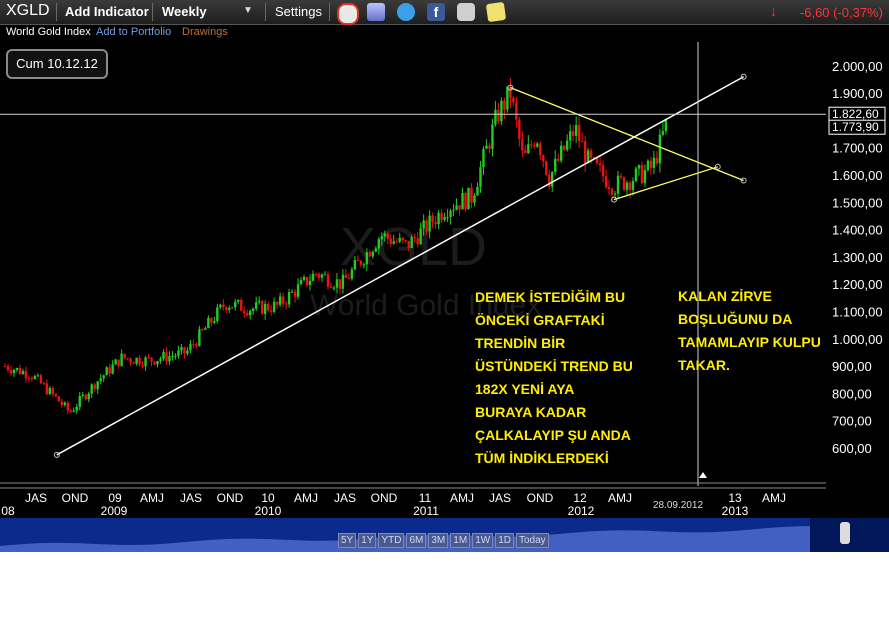  Describe the element at coordinates (532, 540) in the screenshot. I see `range-button-today: Today` at that location.